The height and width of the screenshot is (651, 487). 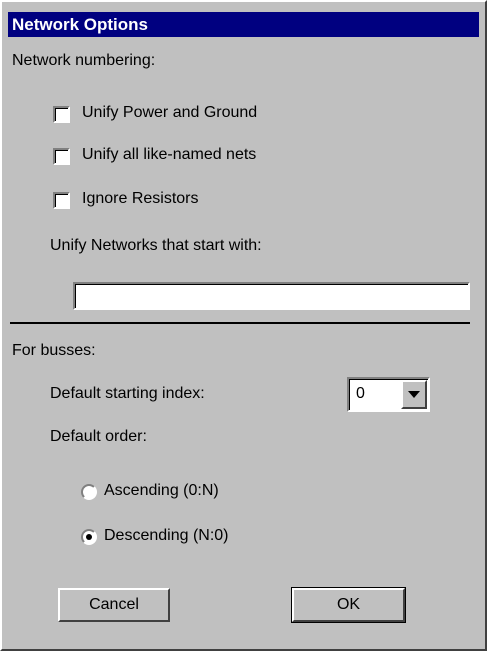 I want to click on network-numbering-label: Network numbering:, so click(x=84, y=60).